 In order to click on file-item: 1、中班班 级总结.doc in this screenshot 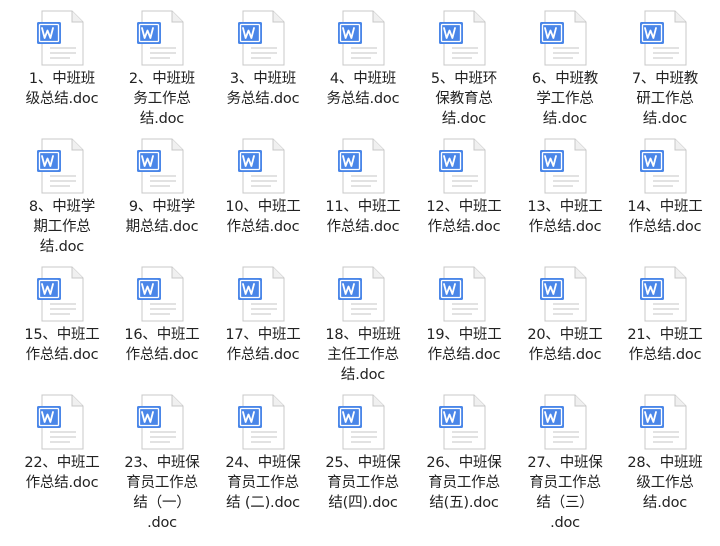, I will do `click(62, 70)`.